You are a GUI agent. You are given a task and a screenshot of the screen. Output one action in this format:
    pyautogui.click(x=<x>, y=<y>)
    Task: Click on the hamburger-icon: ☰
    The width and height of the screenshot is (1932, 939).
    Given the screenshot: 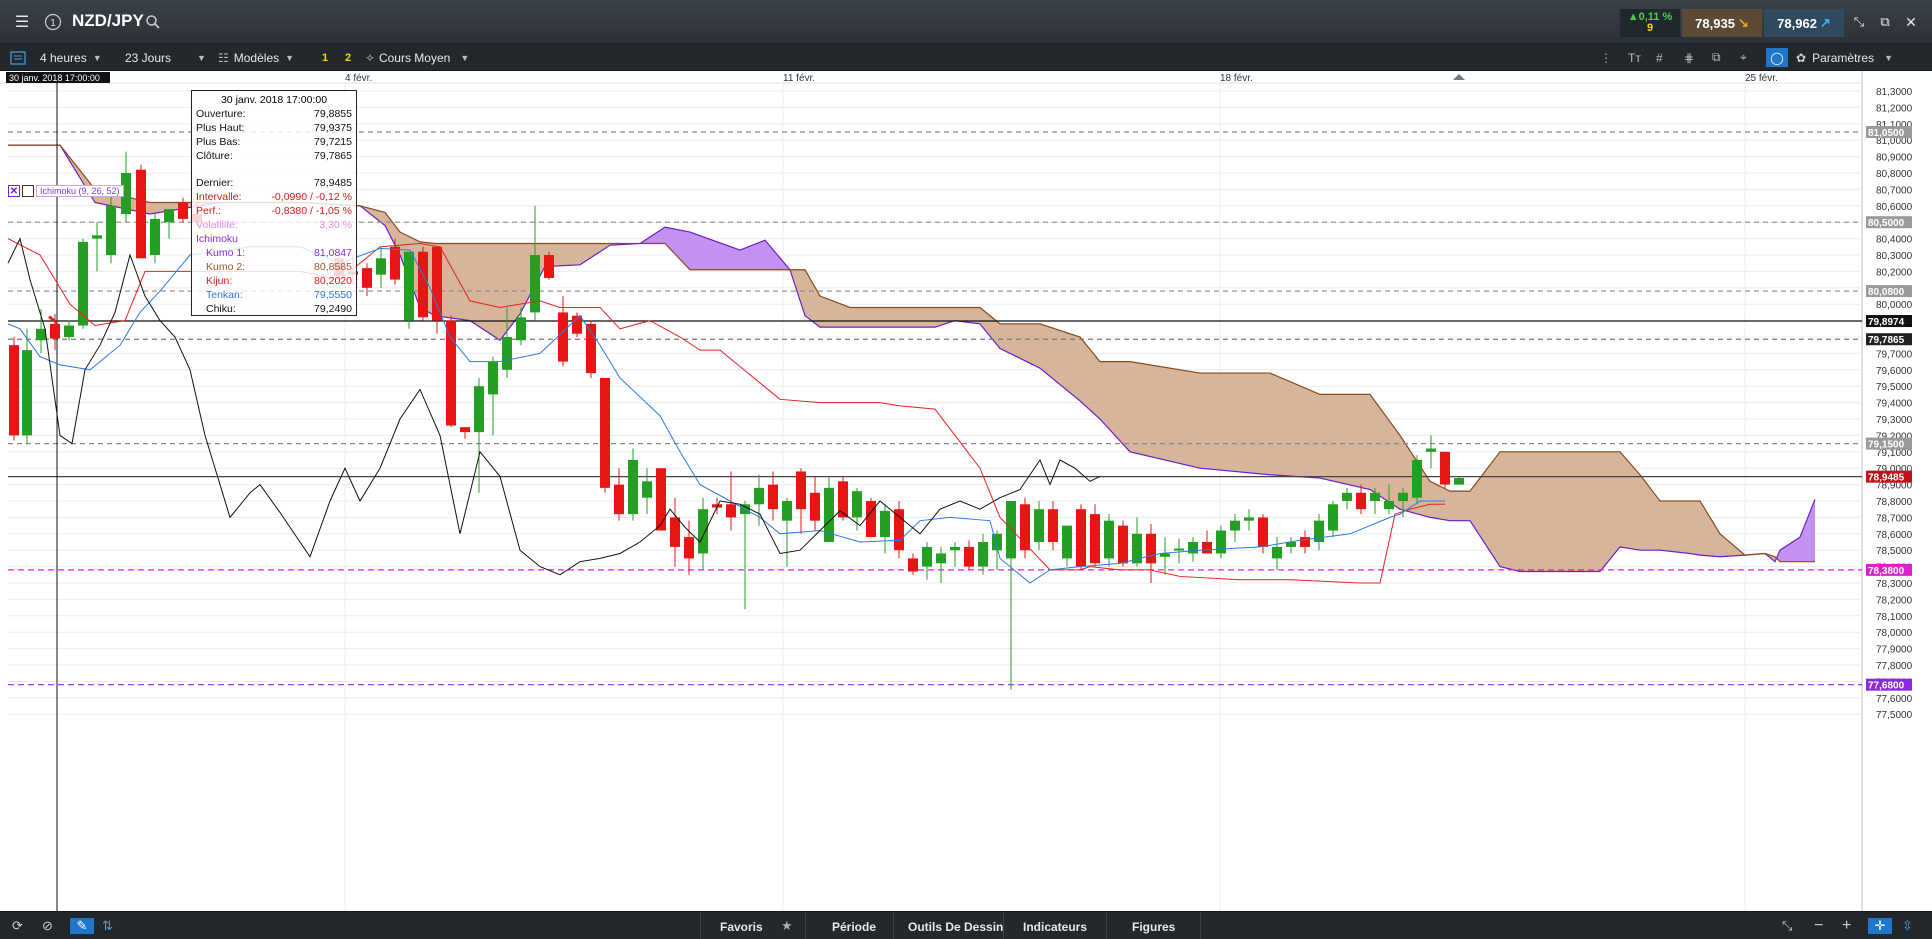 What is the action you would take?
    pyautogui.click(x=22, y=22)
    